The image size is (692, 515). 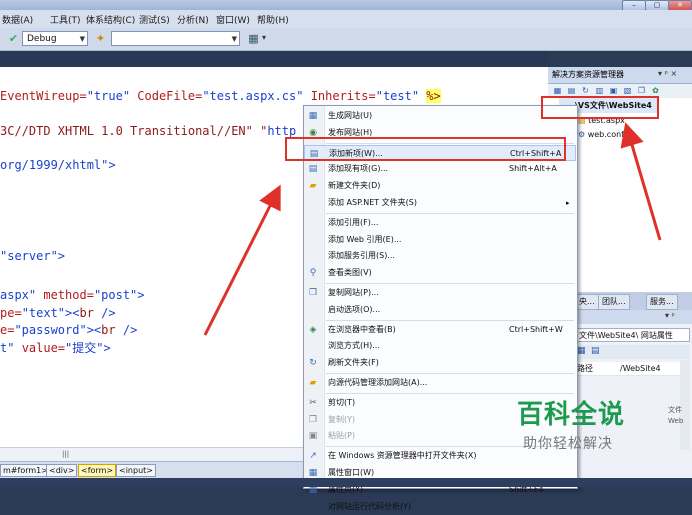 I want to click on menu-item-label: 生成网站(U), so click(x=350, y=115).